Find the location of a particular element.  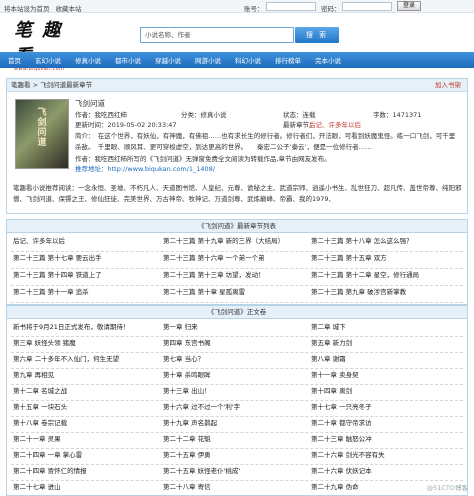

search-button: 搜 索 is located at coordinates (317, 35).